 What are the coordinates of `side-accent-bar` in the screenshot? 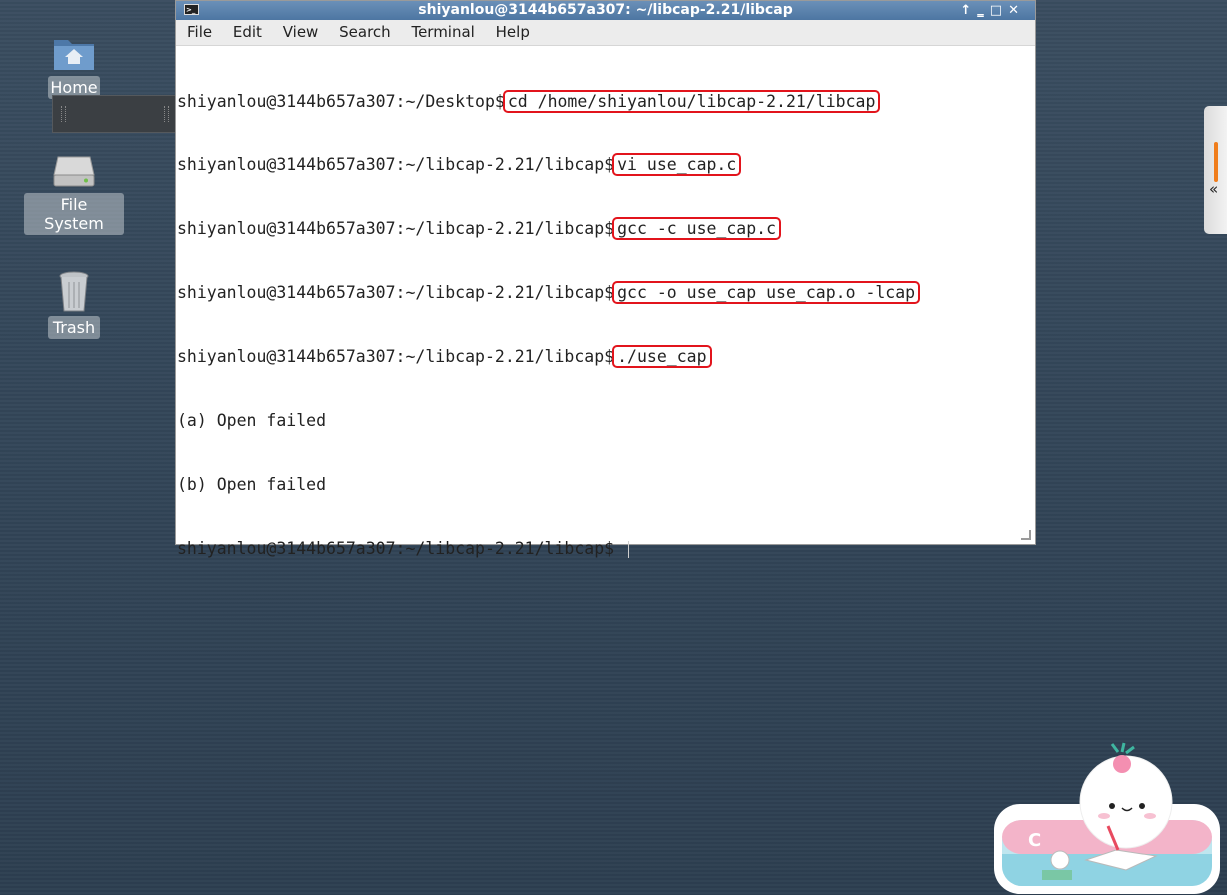 It's located at (1216, 162).